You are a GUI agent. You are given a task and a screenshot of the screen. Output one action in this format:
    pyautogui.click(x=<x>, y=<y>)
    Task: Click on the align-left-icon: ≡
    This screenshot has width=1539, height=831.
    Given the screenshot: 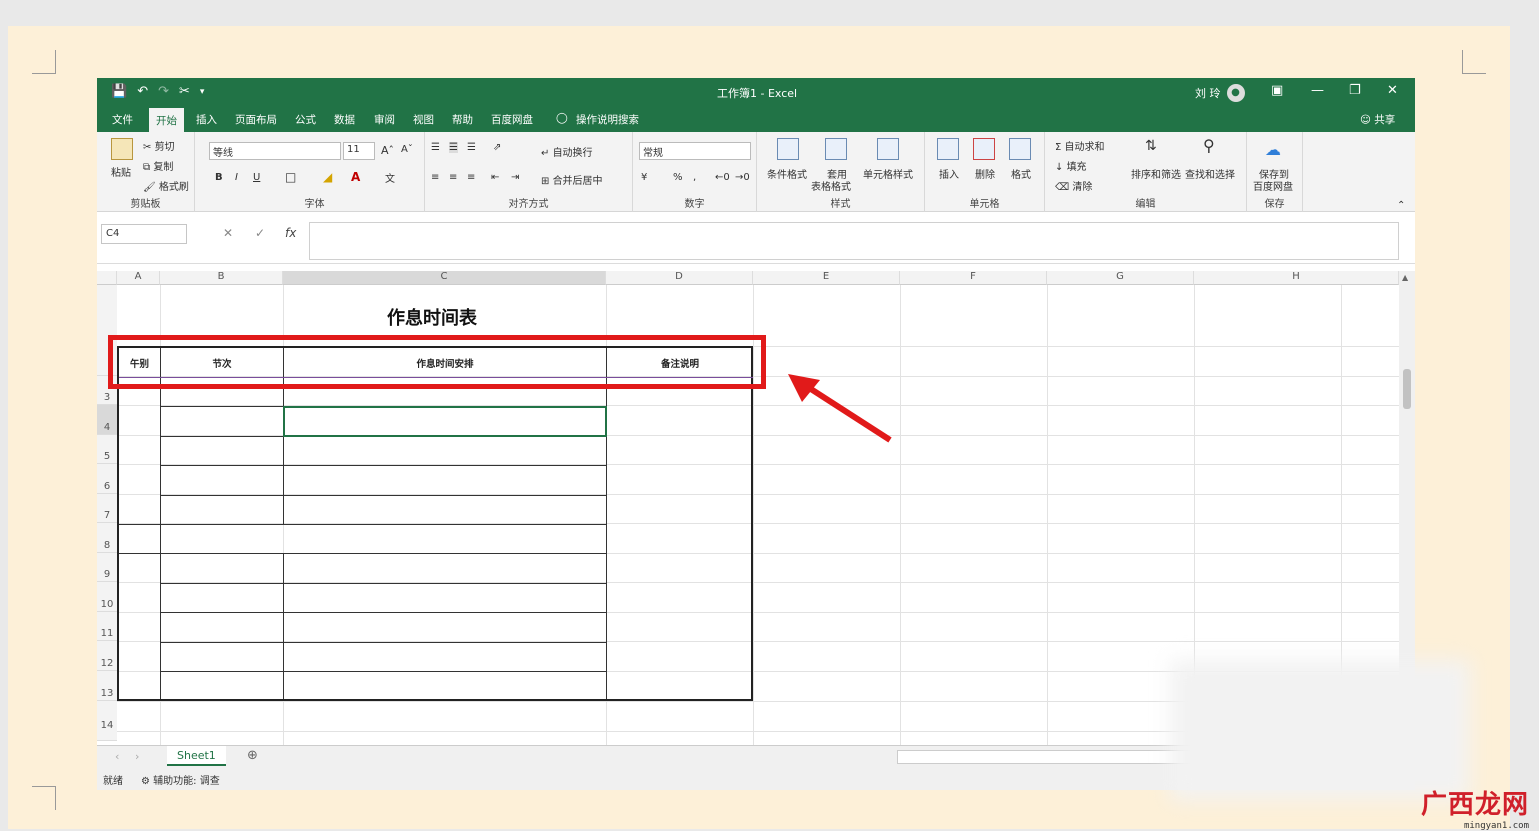 What is the action you would take?
    pyautogui.click(x=435, y=177)
    